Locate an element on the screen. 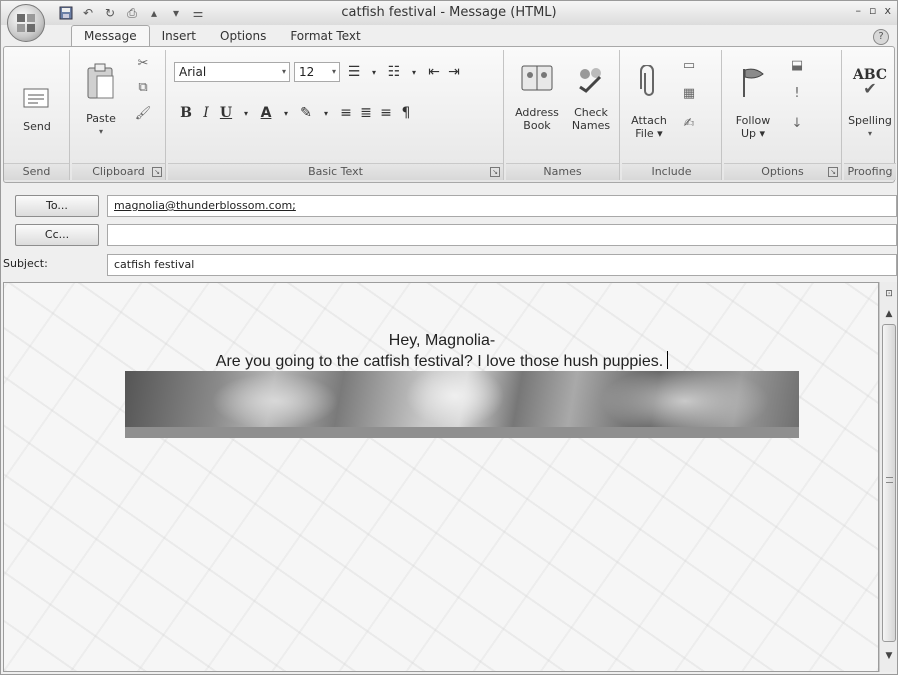 Image resolution: width=898 pixels, height=675 pixels. spelling-icon: ABC ✔ is located at coordinates (870, 82).